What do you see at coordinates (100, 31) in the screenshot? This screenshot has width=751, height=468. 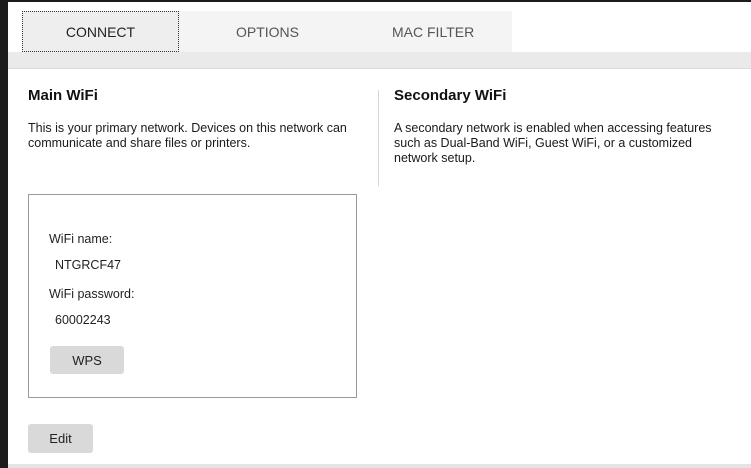 I see `tab-connect: CONNECT` at bounding box center [100, 31].